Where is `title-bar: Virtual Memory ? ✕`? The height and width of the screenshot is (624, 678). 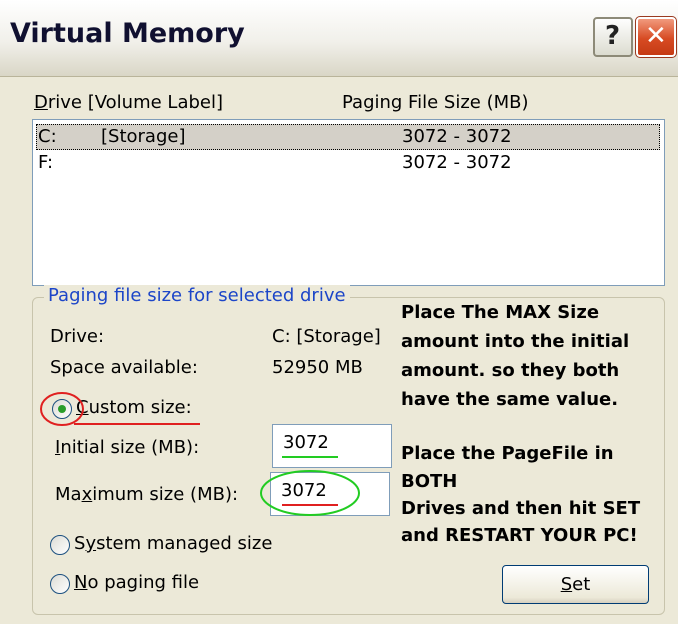 title-bar: Virtual Memory ? ✕ is located at coordinates (339, 38).